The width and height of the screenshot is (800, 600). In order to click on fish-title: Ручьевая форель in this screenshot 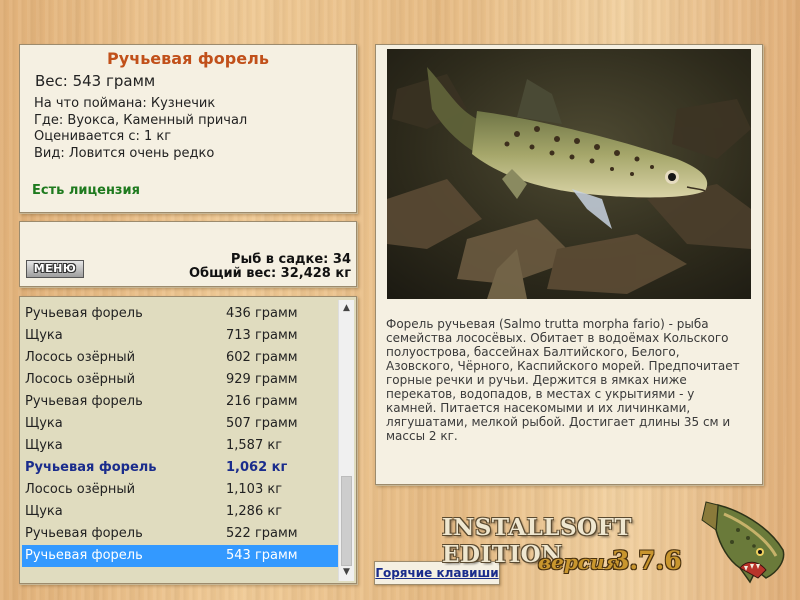, I will do `click(188, 58)`.